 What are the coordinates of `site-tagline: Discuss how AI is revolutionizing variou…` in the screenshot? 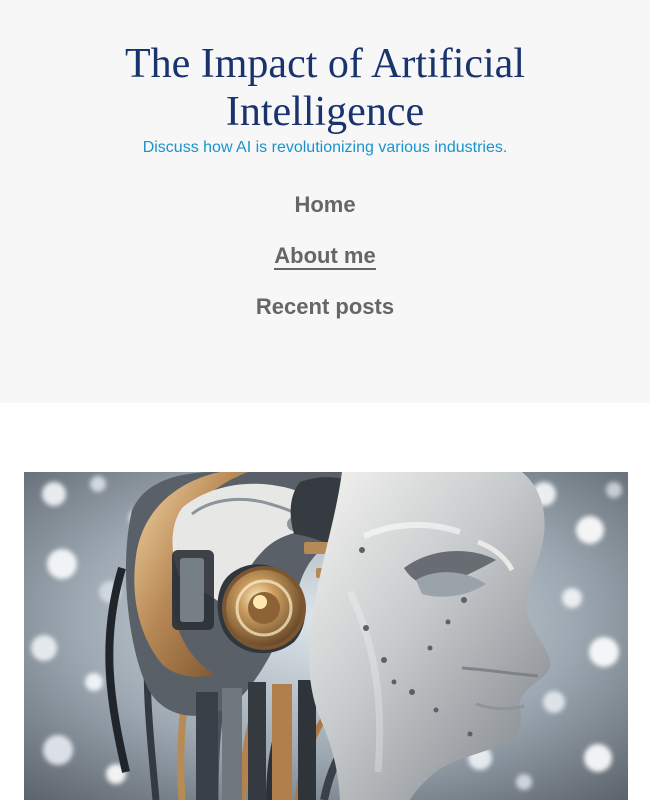 It's located at (325, 147).